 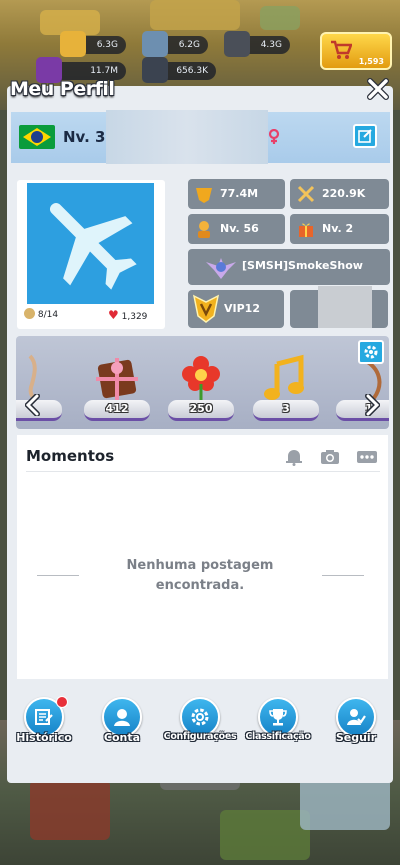 What do you see at coordinates (367, 457) in the screenshot?
I see `more-options-icon` at bounding box center [367, 457].